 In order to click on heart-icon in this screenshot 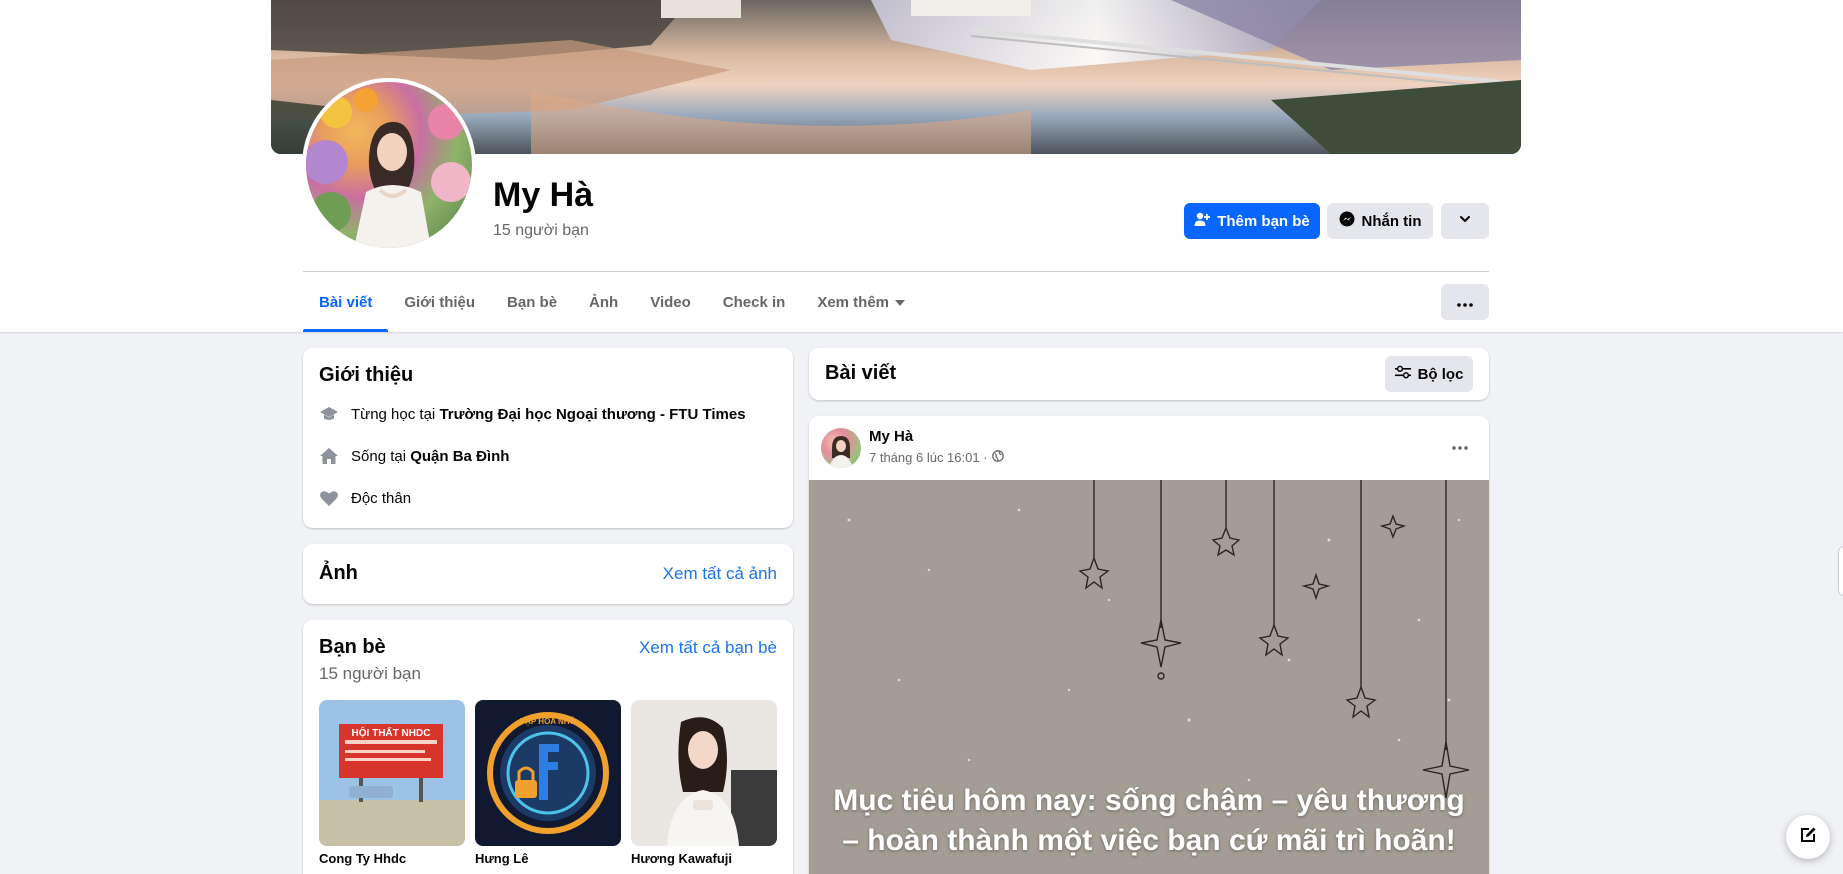, I will do `click(329, 498)`.